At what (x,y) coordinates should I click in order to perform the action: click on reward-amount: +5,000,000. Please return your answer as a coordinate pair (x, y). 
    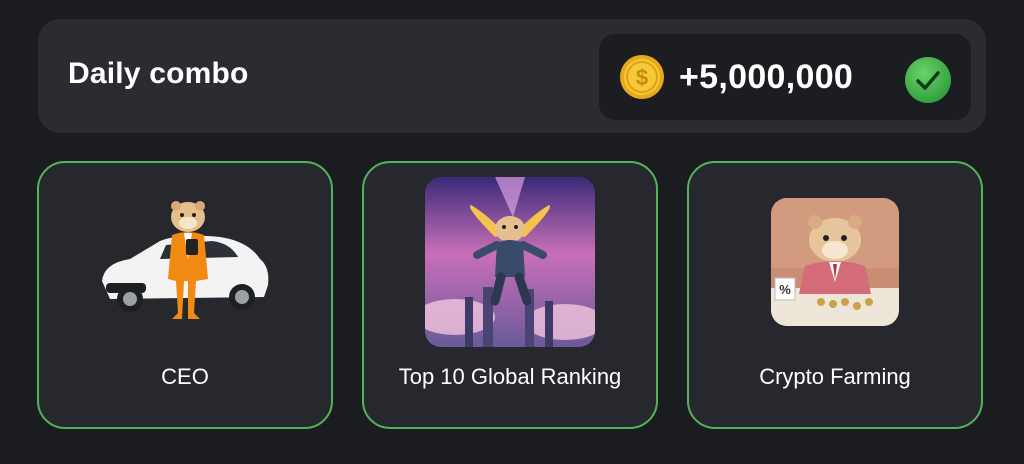
    Looking at the image, I should click on (766, 77).